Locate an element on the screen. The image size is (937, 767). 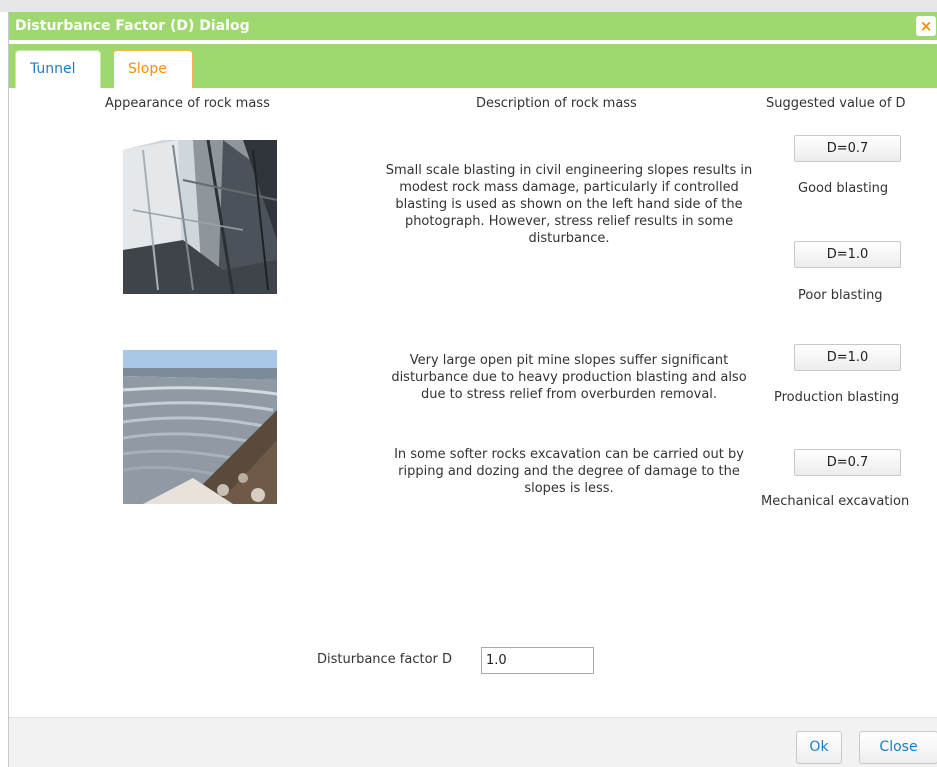
ok-button: Ok is located at coordinates (819, 747).